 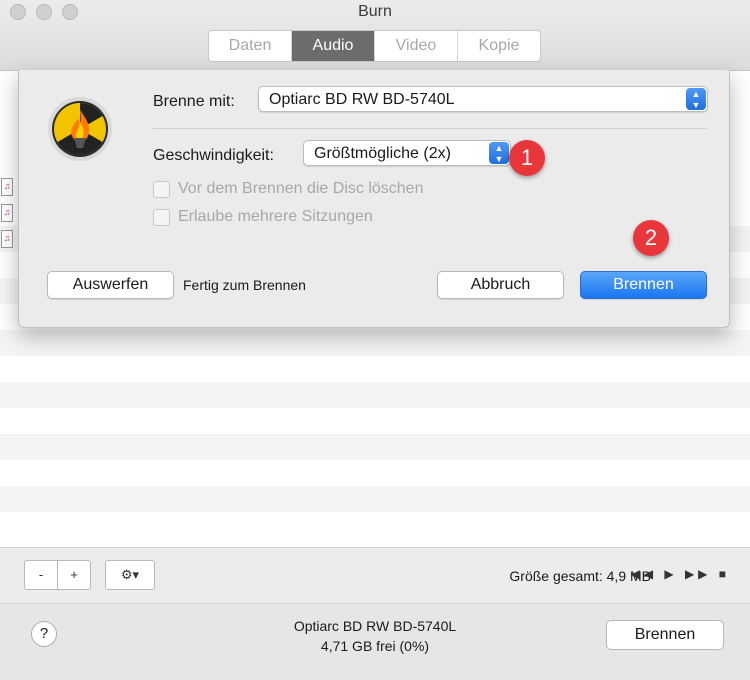 I want to click on eject-button: Auswerfen, so click(x=110, y=285).